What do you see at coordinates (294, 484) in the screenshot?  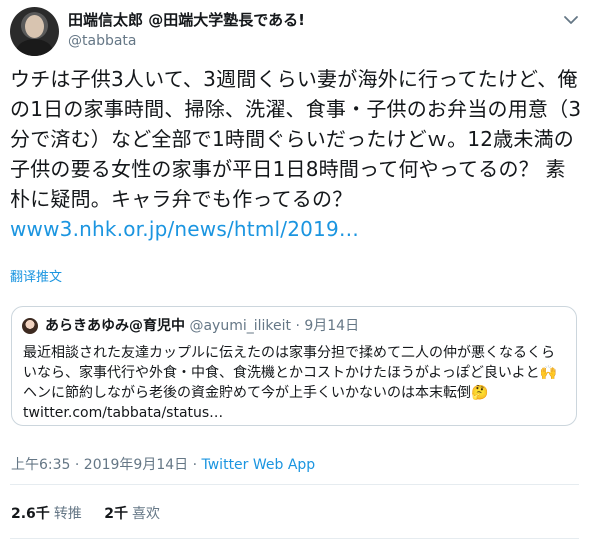 I see `divider` at bounding box center [294, 484].